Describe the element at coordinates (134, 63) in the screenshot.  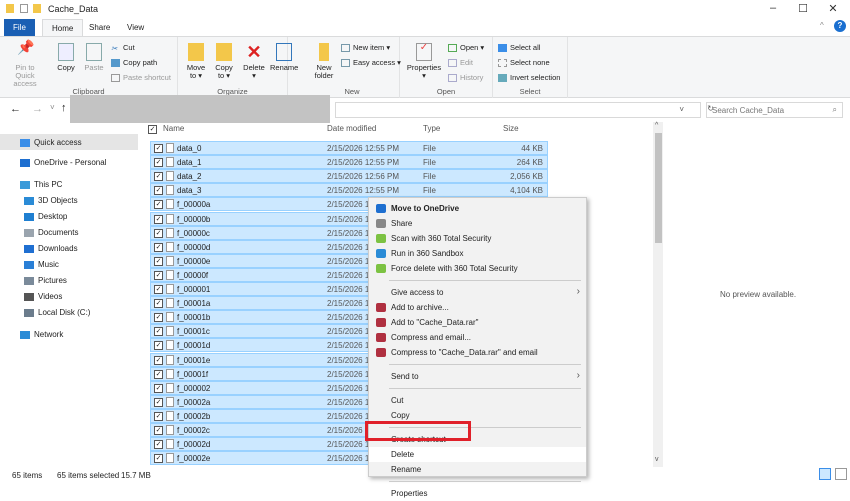
I see `copy-path-button: Copy path` at that location.